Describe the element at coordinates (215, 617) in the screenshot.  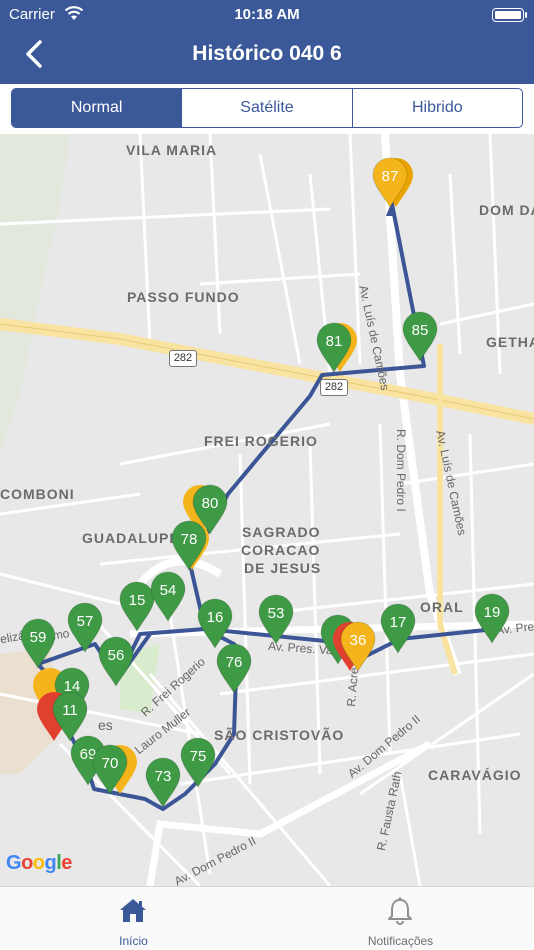
I see `map-marker-label: 16` at that location.